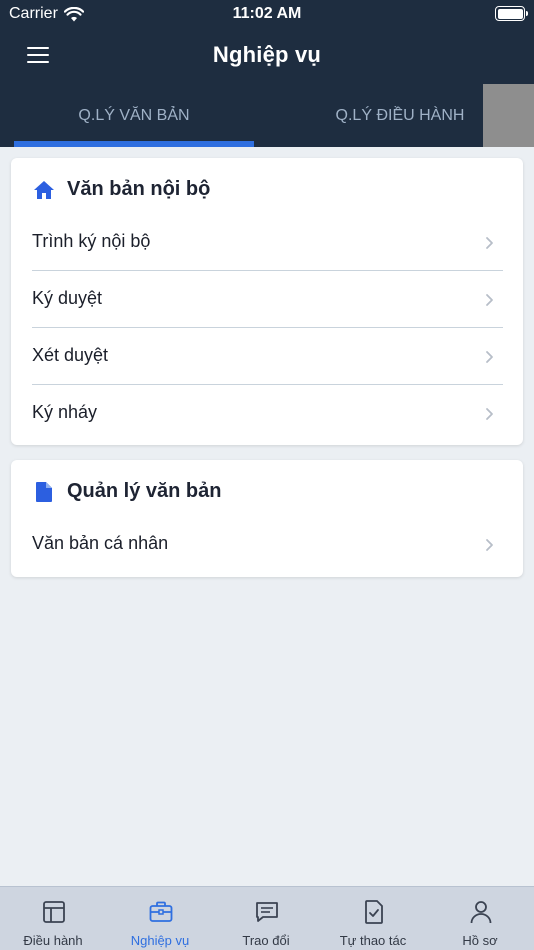 The image size is (534, 950). What do you see at coordinates (374, 912) in the screenshot?
I see `checklist-icon` at bounding box center [374, 912].